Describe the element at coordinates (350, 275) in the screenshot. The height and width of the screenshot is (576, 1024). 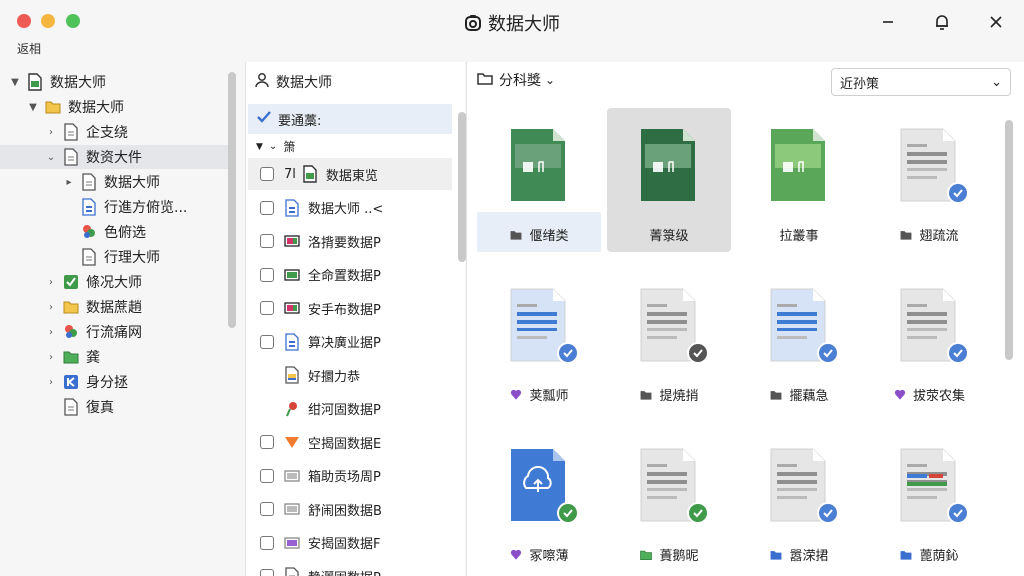
I see `file-row: 全命置数据P` at that location.